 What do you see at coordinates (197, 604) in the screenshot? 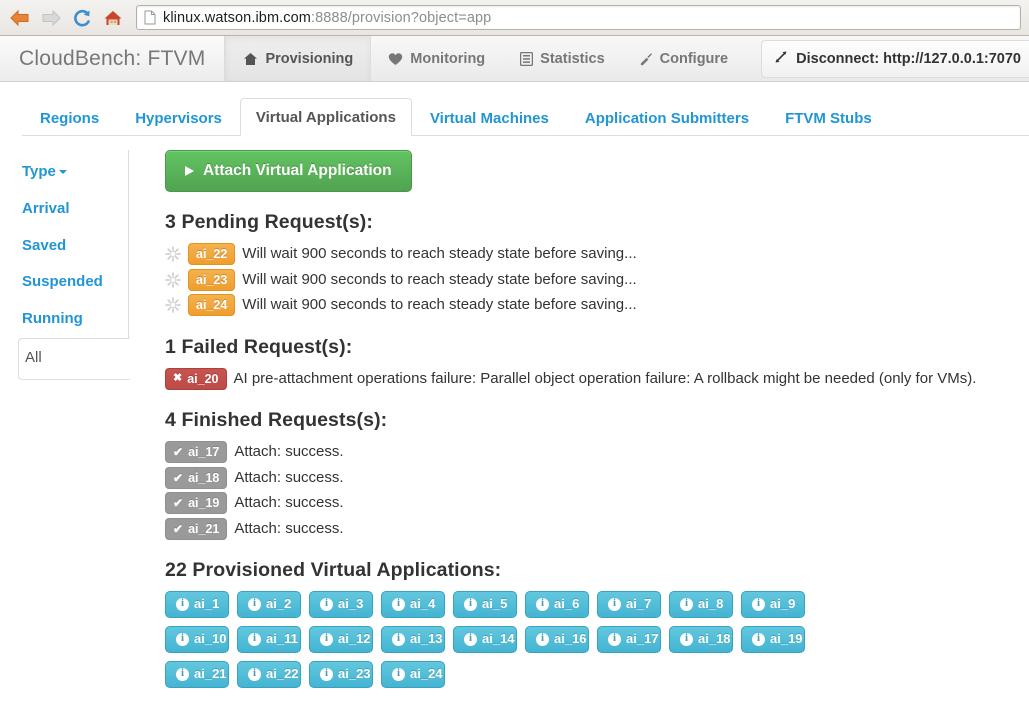
I see `provisioned-badge: i ai_1` at bounding box center [197, 604].